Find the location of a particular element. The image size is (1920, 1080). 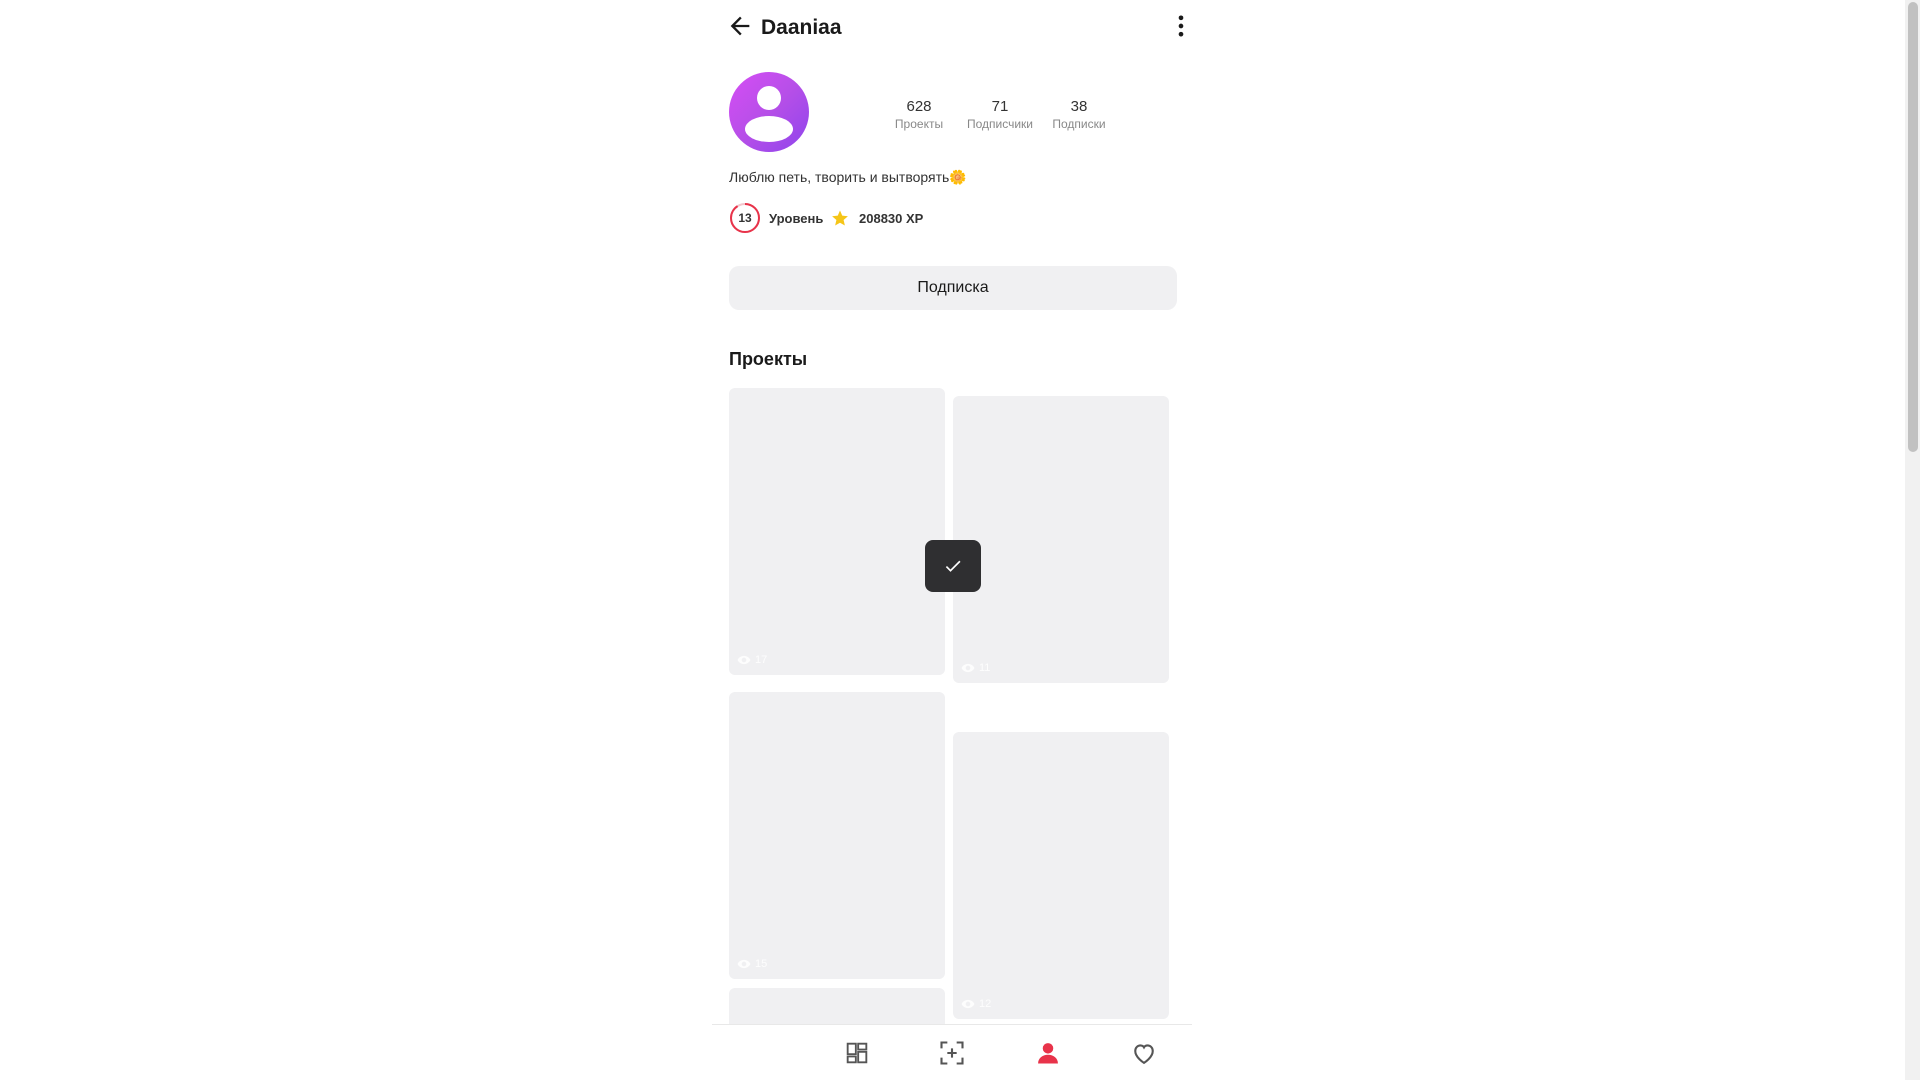

project-tile: 11 is located at coordinates (1061, 539).